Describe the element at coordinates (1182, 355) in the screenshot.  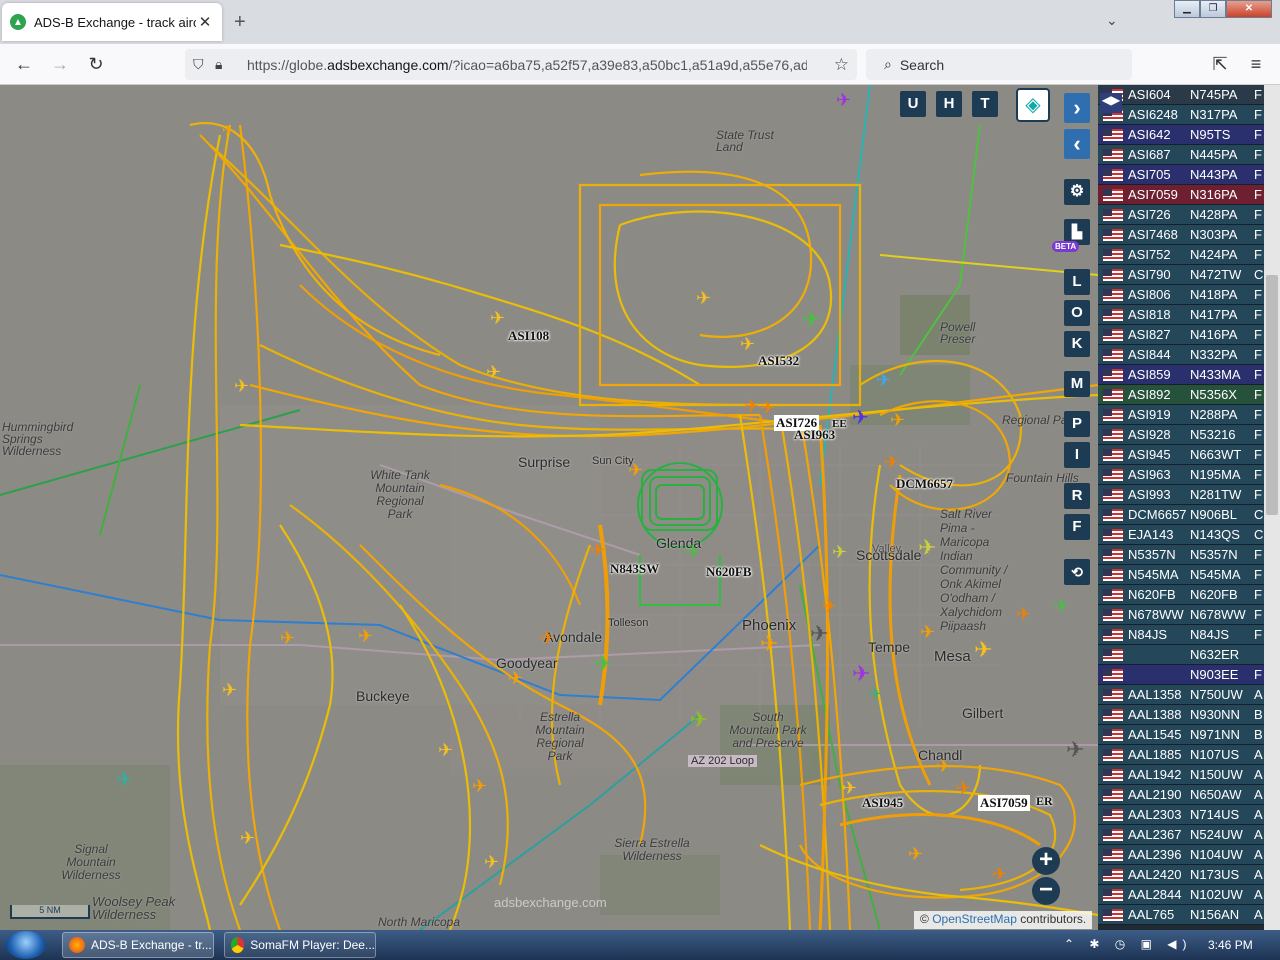
I see `table-row: ASI844 N332PA F` at that location.